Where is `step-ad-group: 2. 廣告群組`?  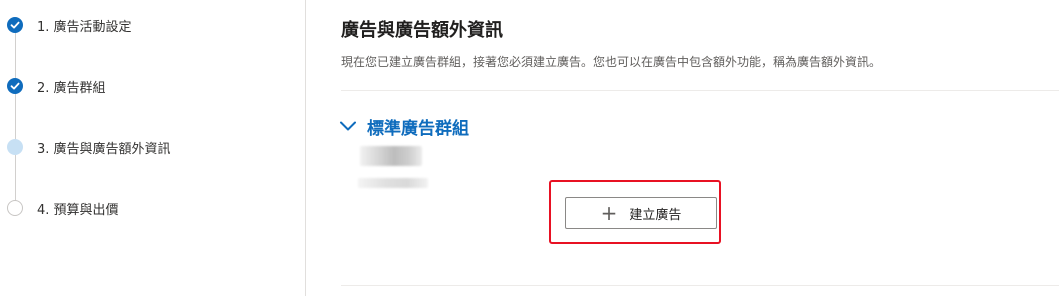 step-ad-group: 2. 廣告群組 is located at coordinates (56, 86).